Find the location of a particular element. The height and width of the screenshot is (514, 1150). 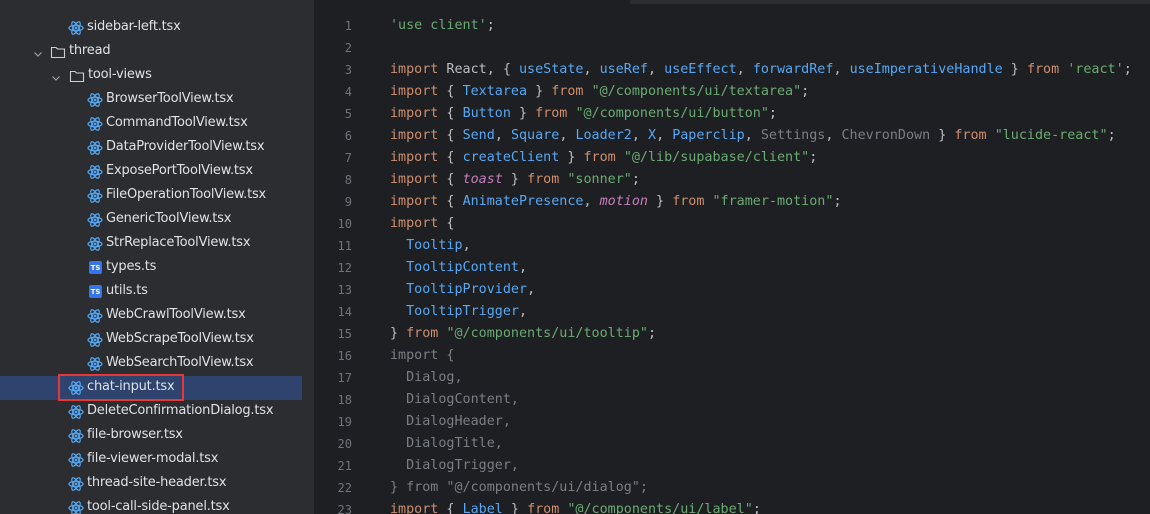

file-tree-item: TS utils.ts is located at coordinates (151, 292).